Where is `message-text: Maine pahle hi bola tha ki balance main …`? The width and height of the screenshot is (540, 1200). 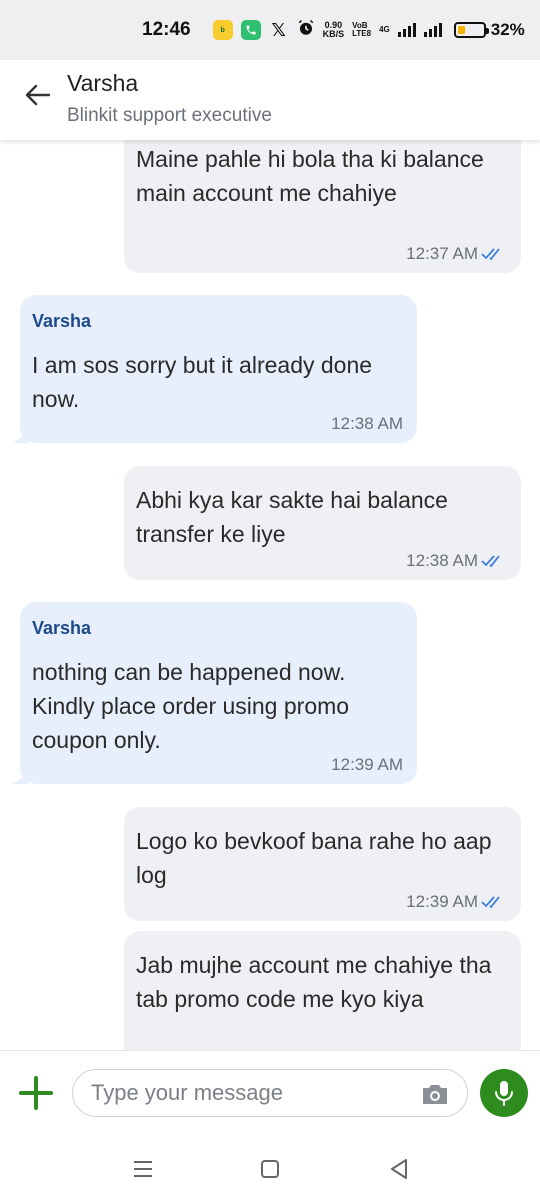
message-text: Maine pahle hi bola tha ki balance main … is located at coordinates (310, 176).